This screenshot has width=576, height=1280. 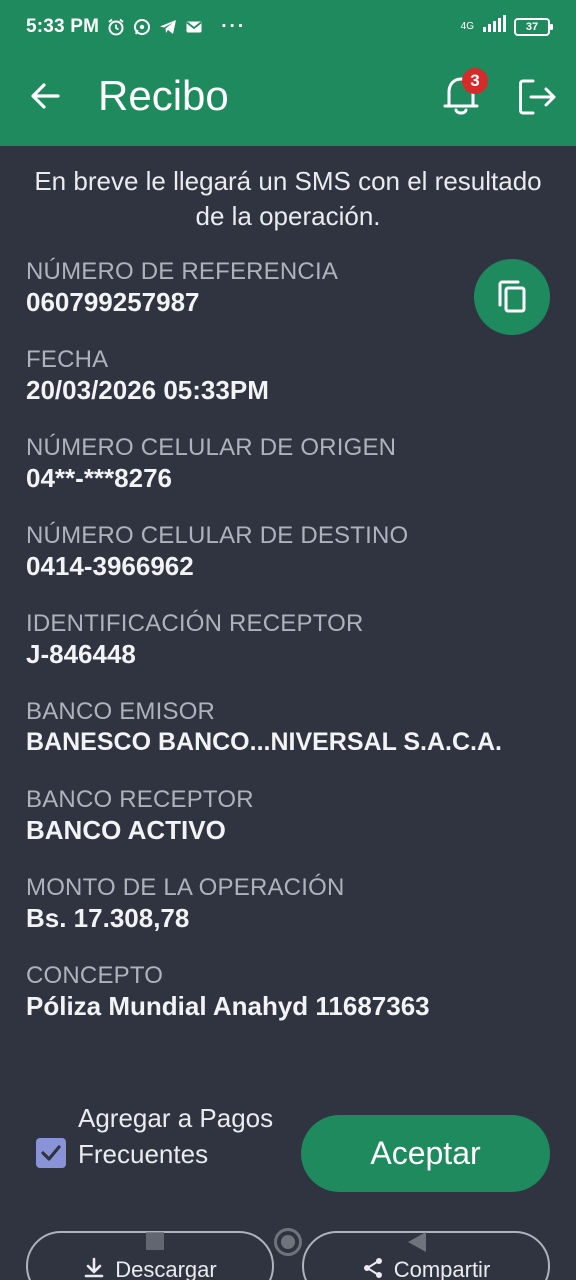 I want to click on telegram-icon, so click(x=168, y=27).